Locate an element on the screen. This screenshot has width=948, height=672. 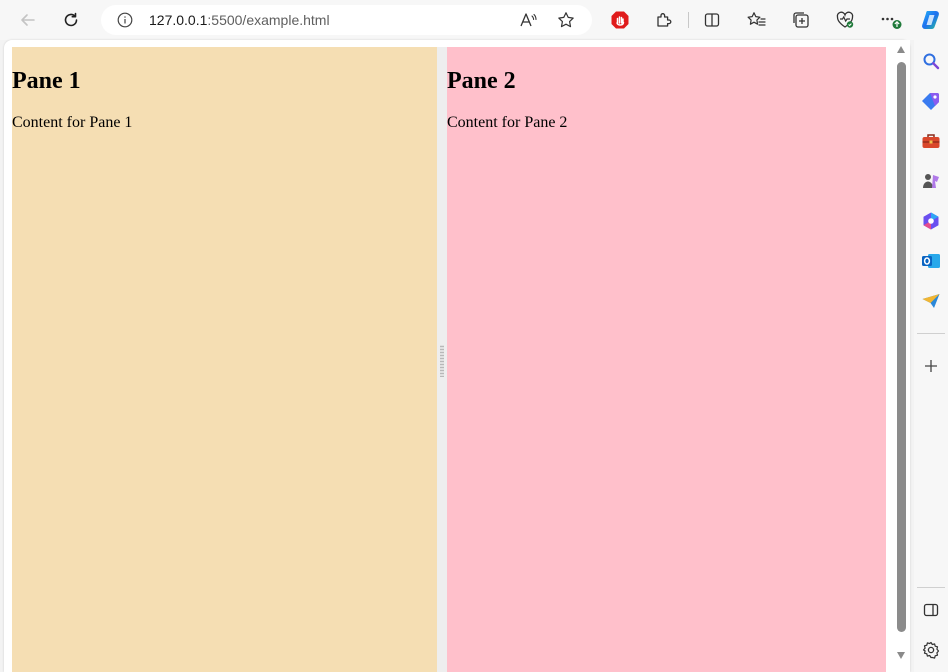
games-icon is located at coordinates (931, 181).